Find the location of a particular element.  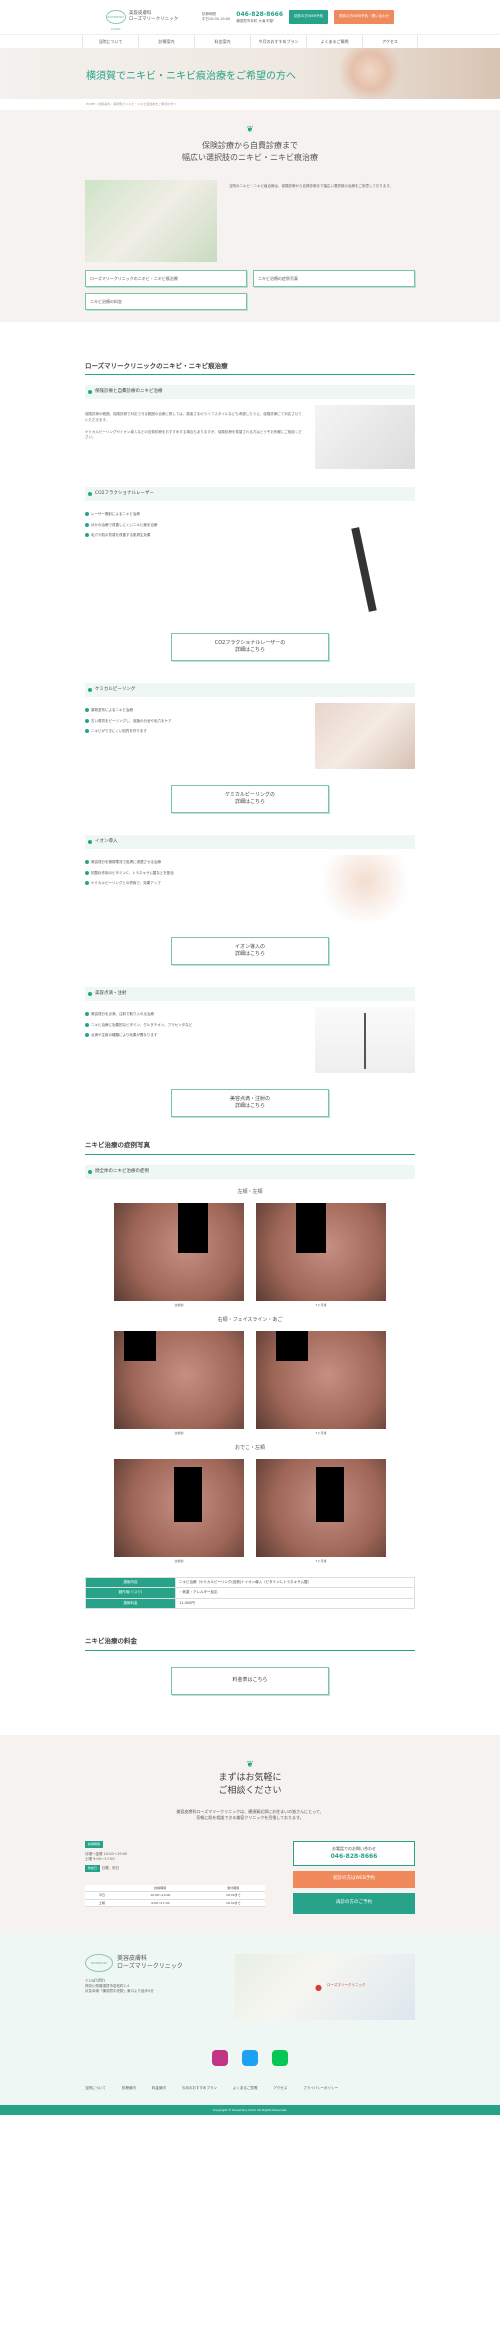

check-item: ケミカルピーリングとの併用で、効果アップ is located at coordinates (195, 883).